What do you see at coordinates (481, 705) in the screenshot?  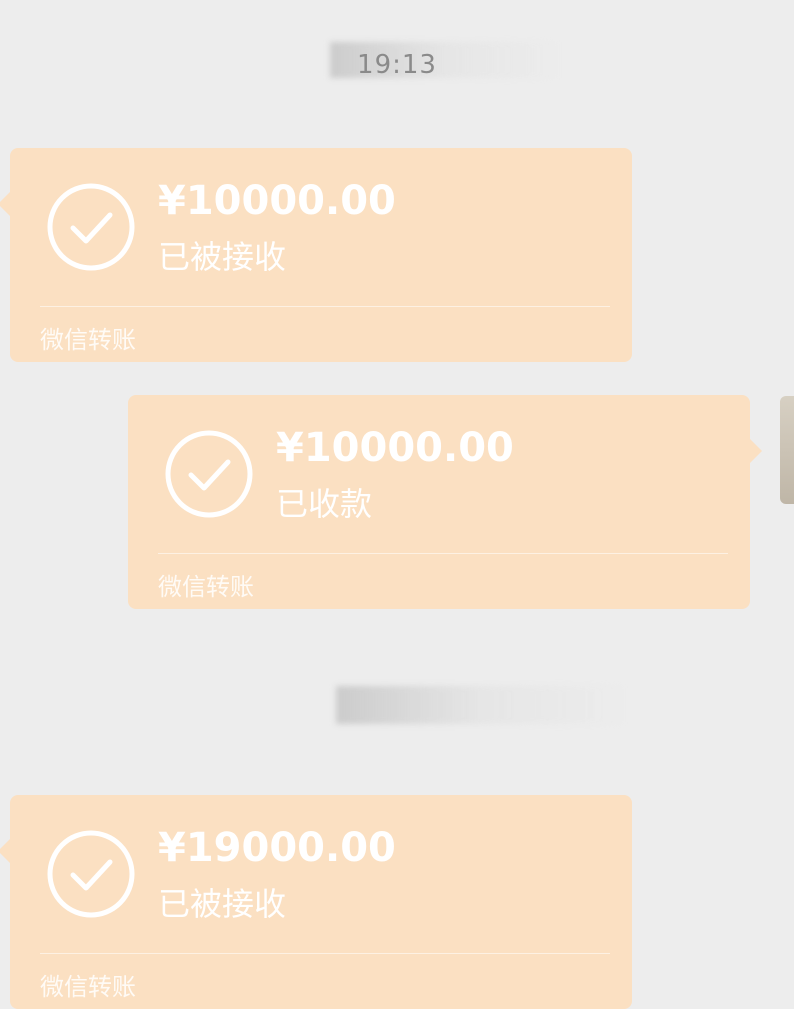 I see `timestamp-redaction-blur` at bounding box center [481, 705].